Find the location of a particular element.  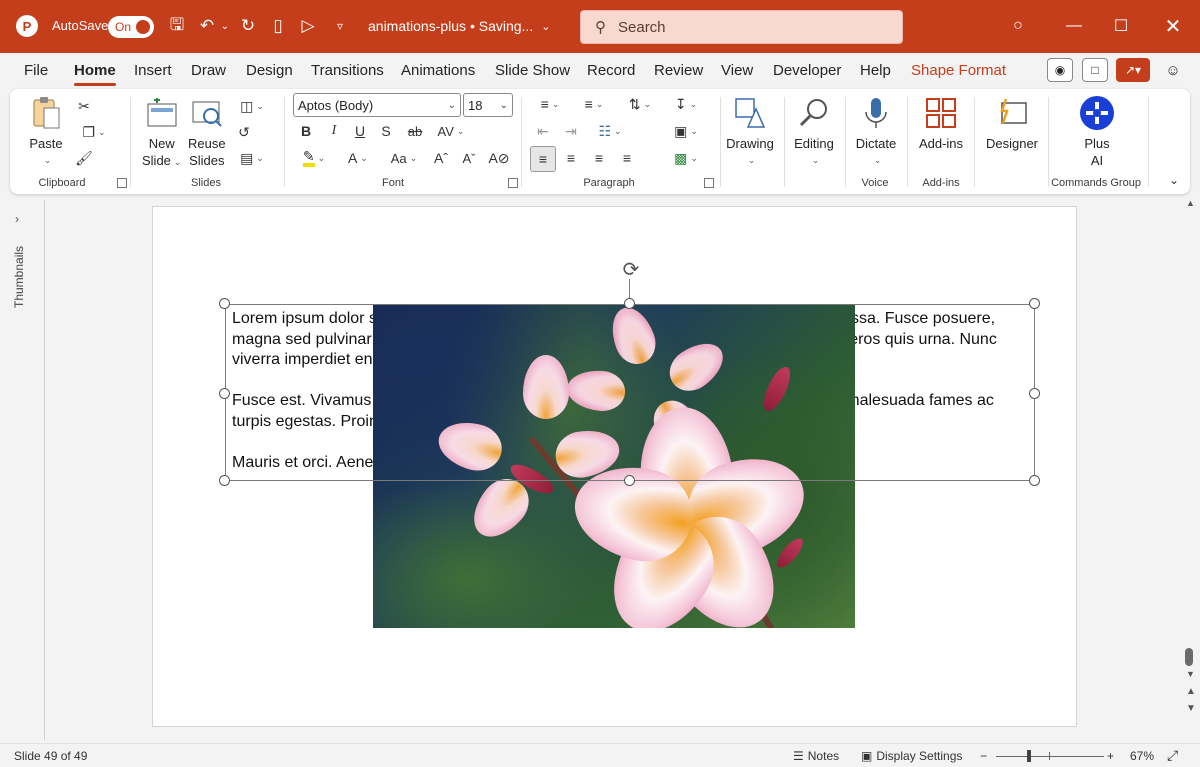

collapse-ribbon-icon: ⌄ is located at coordinates (1174, 180).